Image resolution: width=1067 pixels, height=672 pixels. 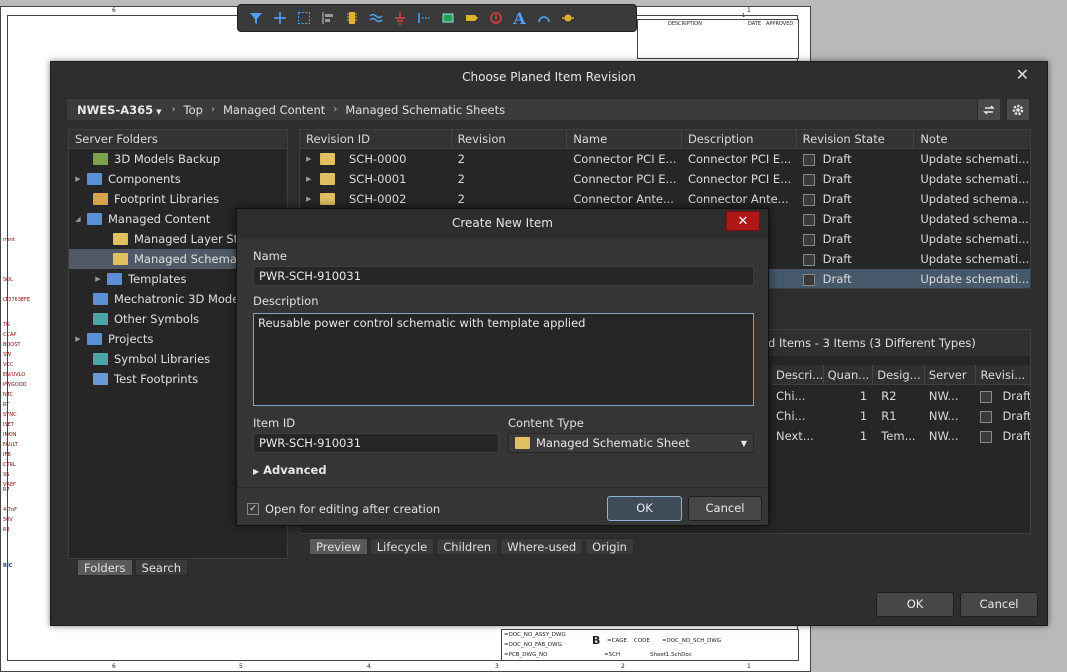 I want to click on open-for-editing-checkbox: ✓ Open for editing after creation, so click(x=343, y=509).